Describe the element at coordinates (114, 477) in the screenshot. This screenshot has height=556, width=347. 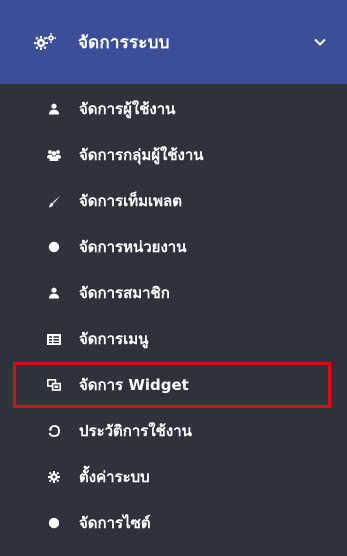
I see `sidebar-item-label: ตั้งค่าระบบ` at that location.